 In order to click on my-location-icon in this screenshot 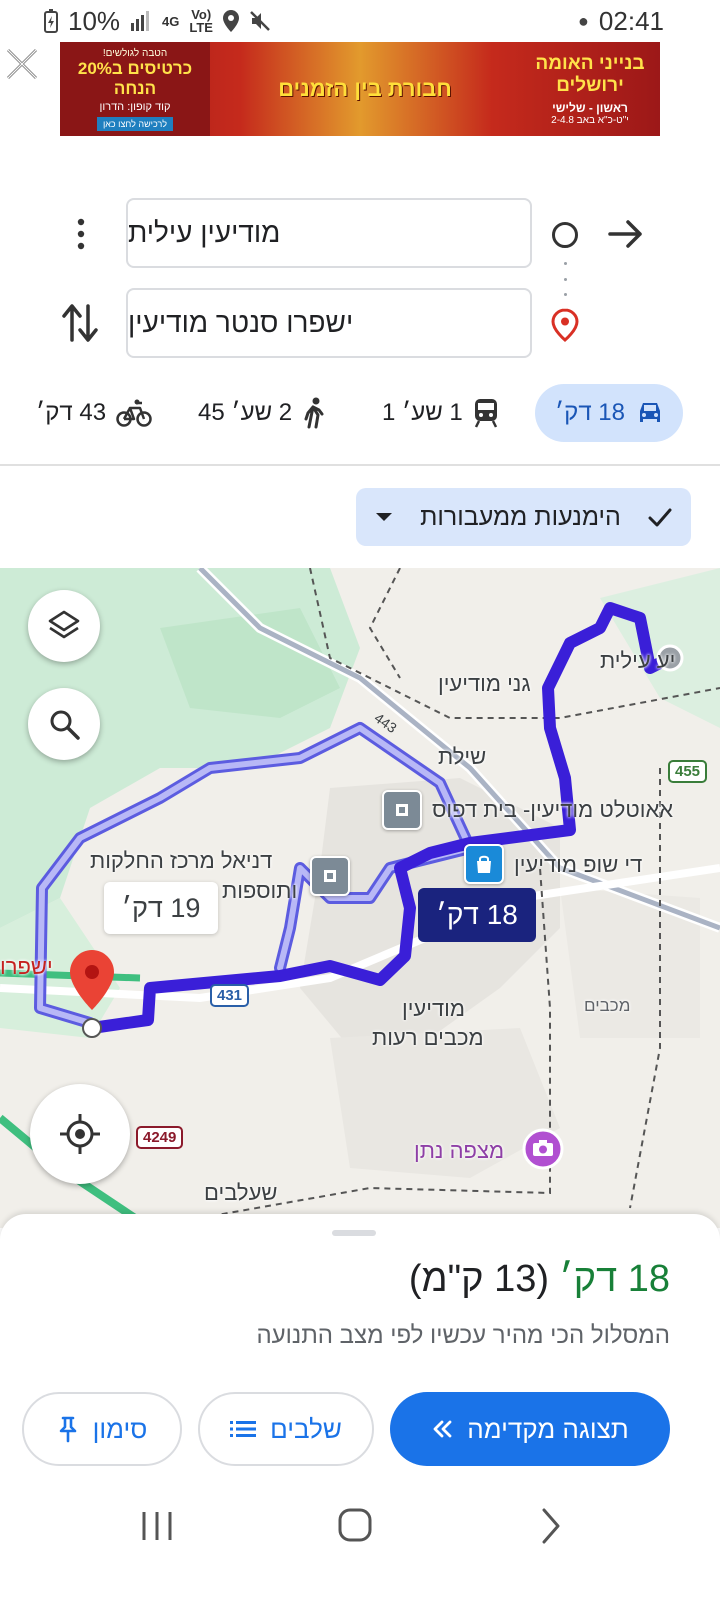, I will do `click(80, 1134)`.